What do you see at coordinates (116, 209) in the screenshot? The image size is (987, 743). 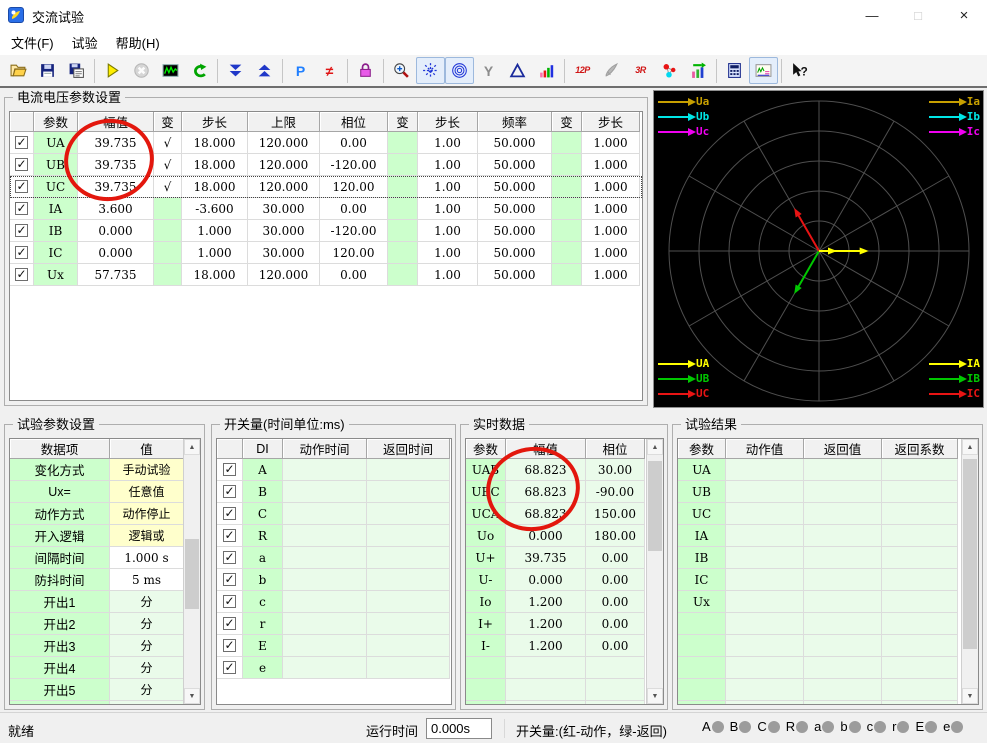 I see `param-value-cell: 3.600` at bounding box center [116, 209].